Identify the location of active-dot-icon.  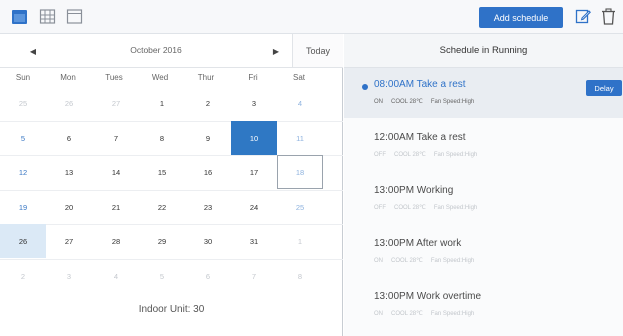
(365, 87).